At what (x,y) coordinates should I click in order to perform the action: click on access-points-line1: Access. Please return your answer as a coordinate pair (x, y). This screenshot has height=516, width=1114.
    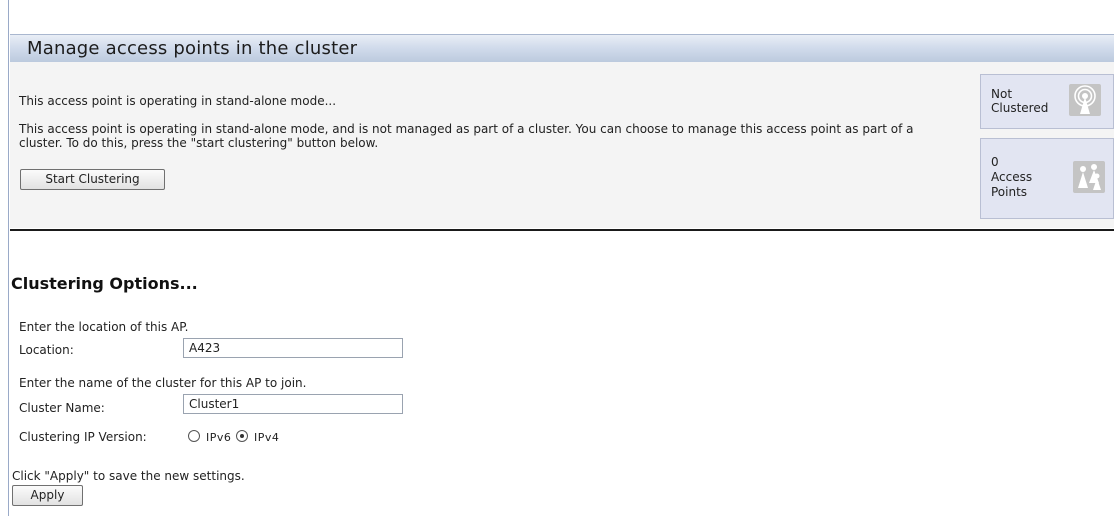
    Looking at the image, I should click on (1012, 177).